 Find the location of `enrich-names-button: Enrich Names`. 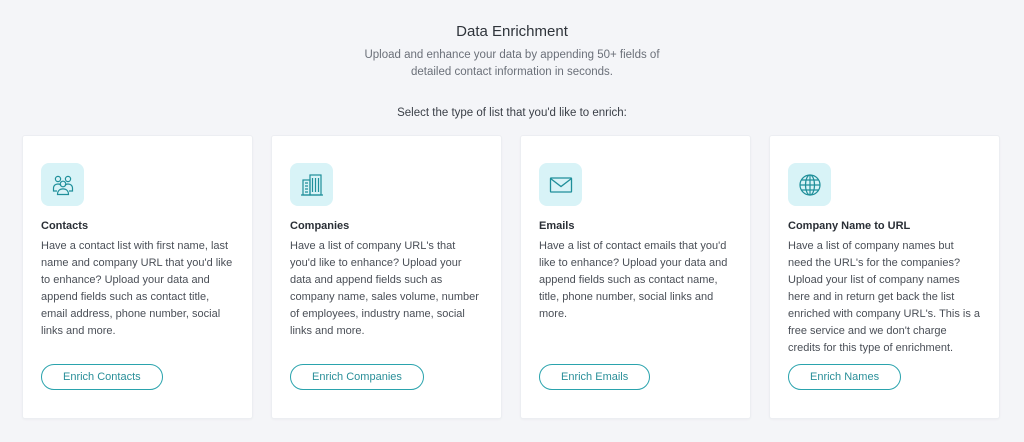

enrich-names-button: Enrich Names is located at coordinates (845, 377).